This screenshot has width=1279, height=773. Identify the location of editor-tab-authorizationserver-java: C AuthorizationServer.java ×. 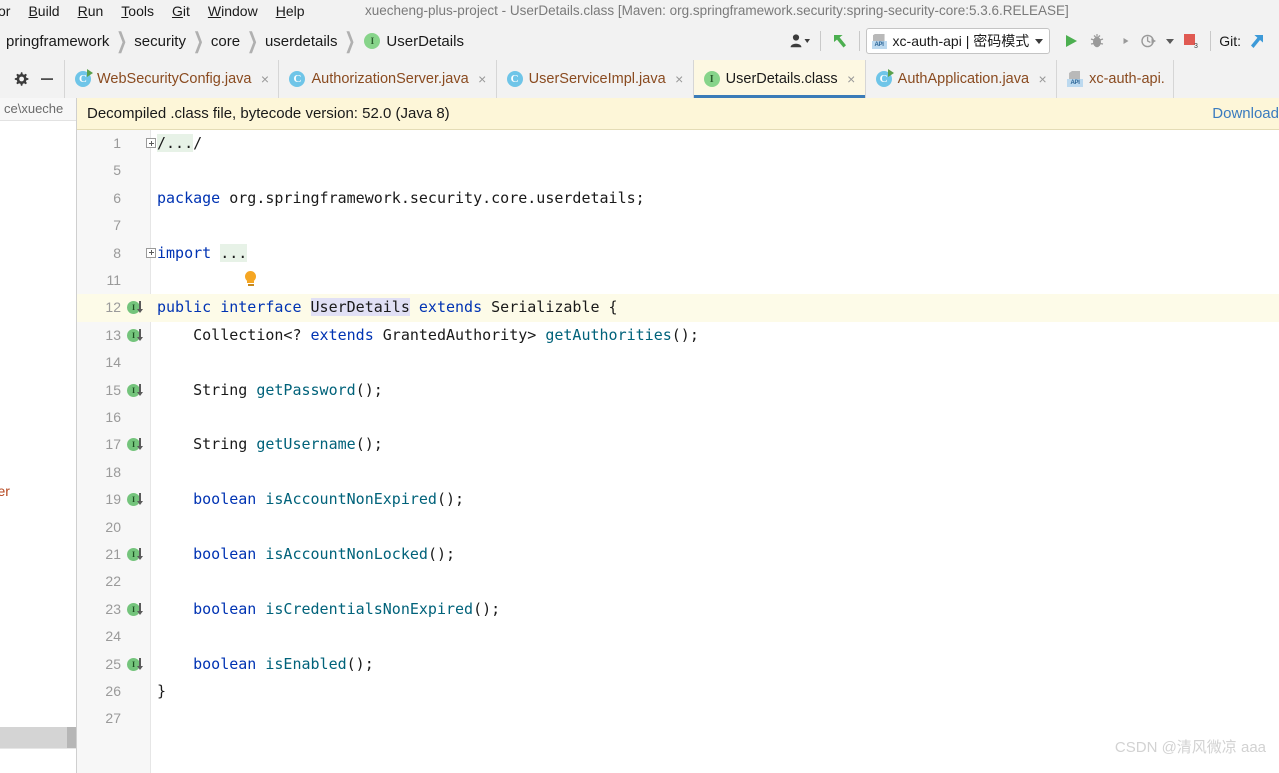
(388, 79).